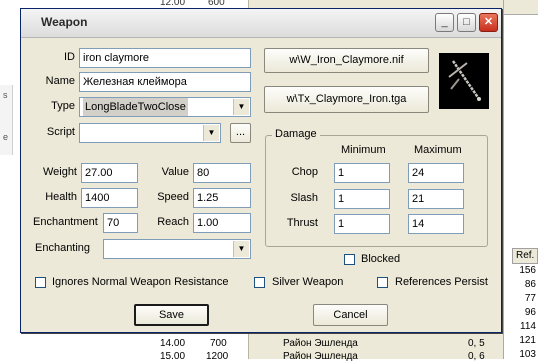 Image resolution: width=538 pixels, height=362 pixels. I want to click on claymore-icon, so click(464, 80).